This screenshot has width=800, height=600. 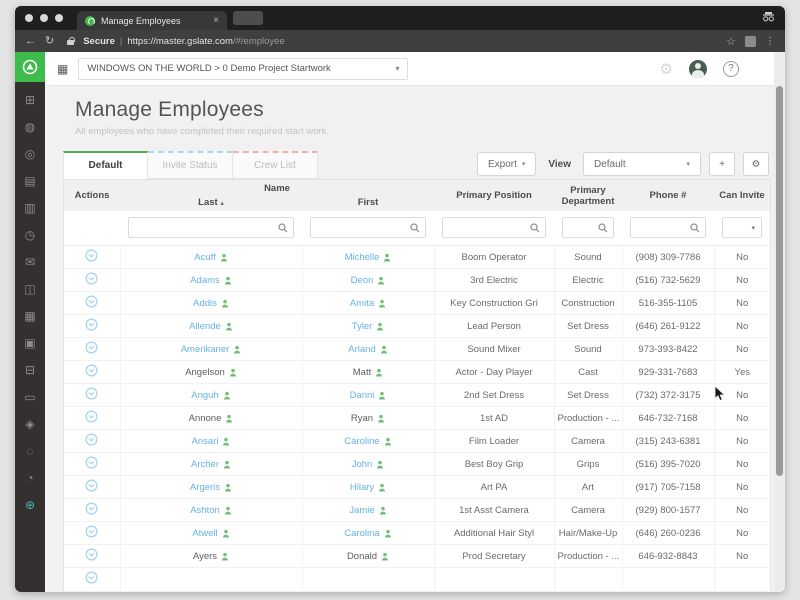 What do you see at coordinates (206, 227) in the screenshot?
I see `filter-last-input` at bounding box center [206, 227].